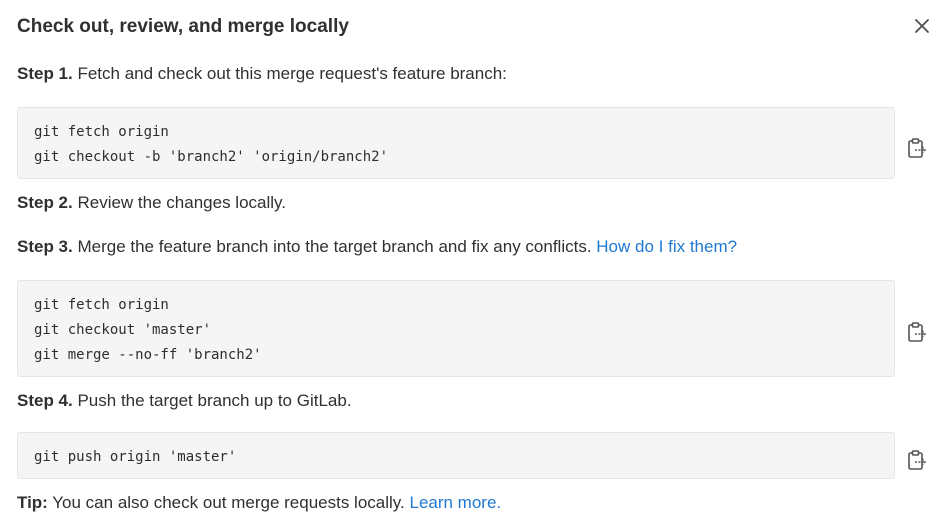 This screenshot has height=531, width=943. I want to click on code-line: git push origin 'master', so click(135, 457).